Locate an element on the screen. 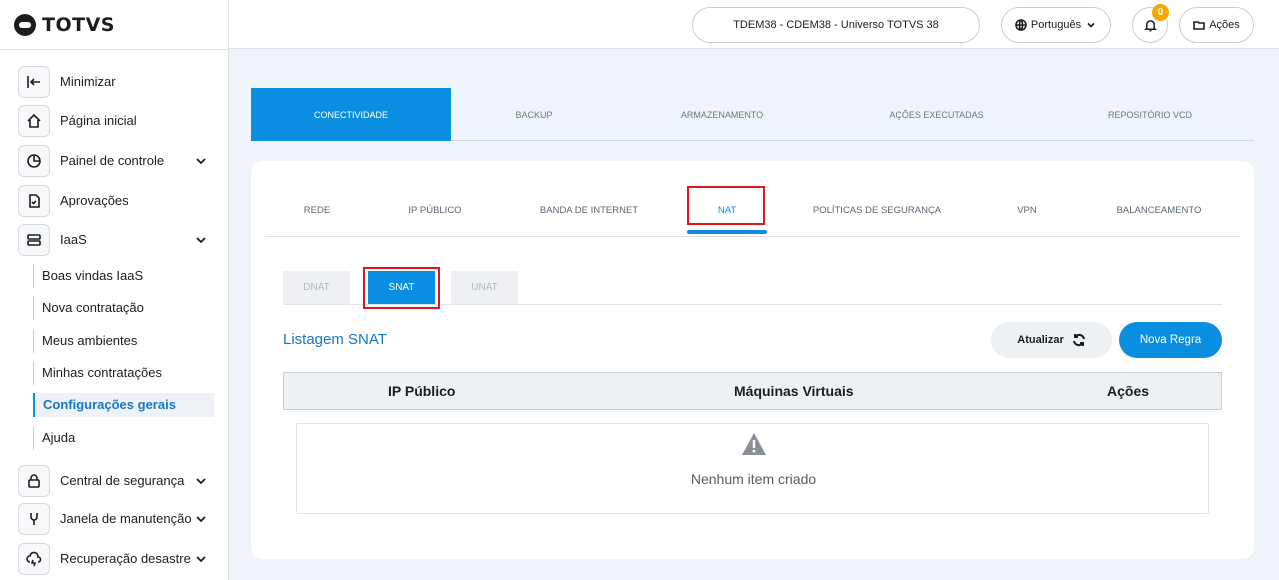 The image size is (1279, 580). sidebar-subitem-minhas-contratacoes: Minhas contratações is located at coordinates (123, 373).